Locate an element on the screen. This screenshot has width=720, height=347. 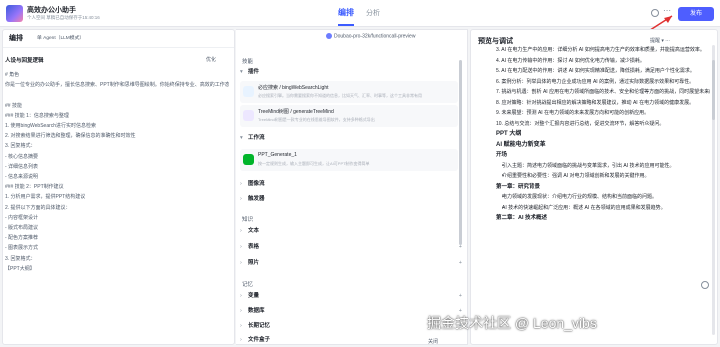
prompt-line: - 内容框架设计 is located at coordinates (22, 217).